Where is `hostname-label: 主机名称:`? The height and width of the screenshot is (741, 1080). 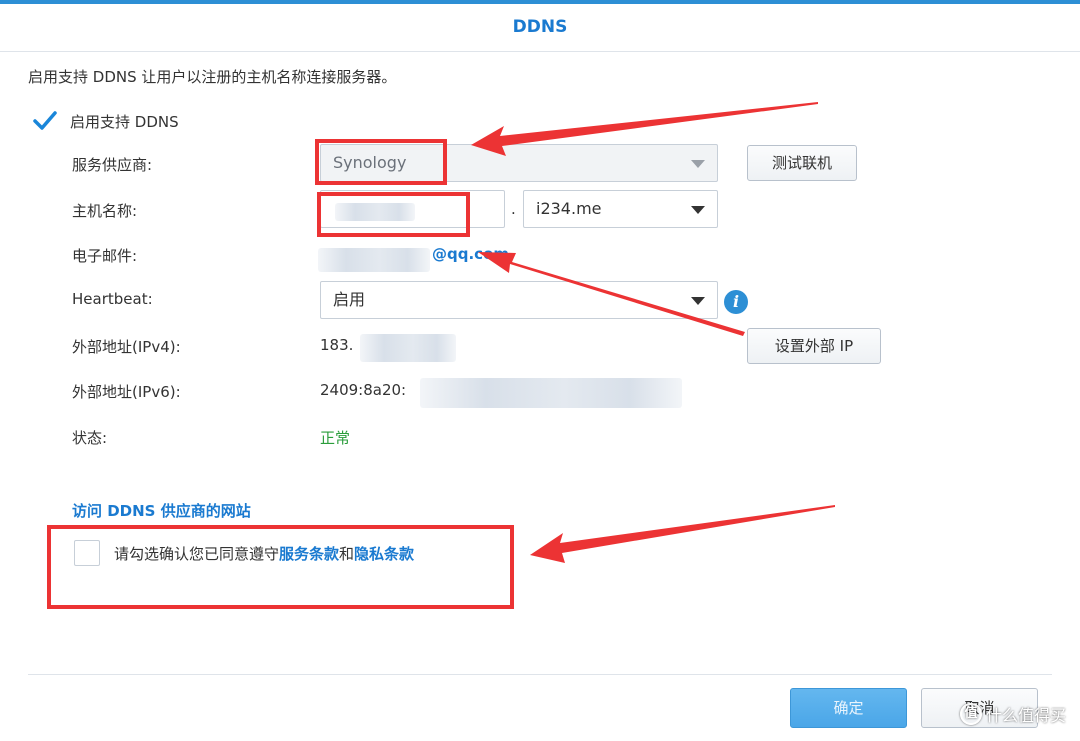
hostname-label: 主机名称: is located at coordinates (105, 211).